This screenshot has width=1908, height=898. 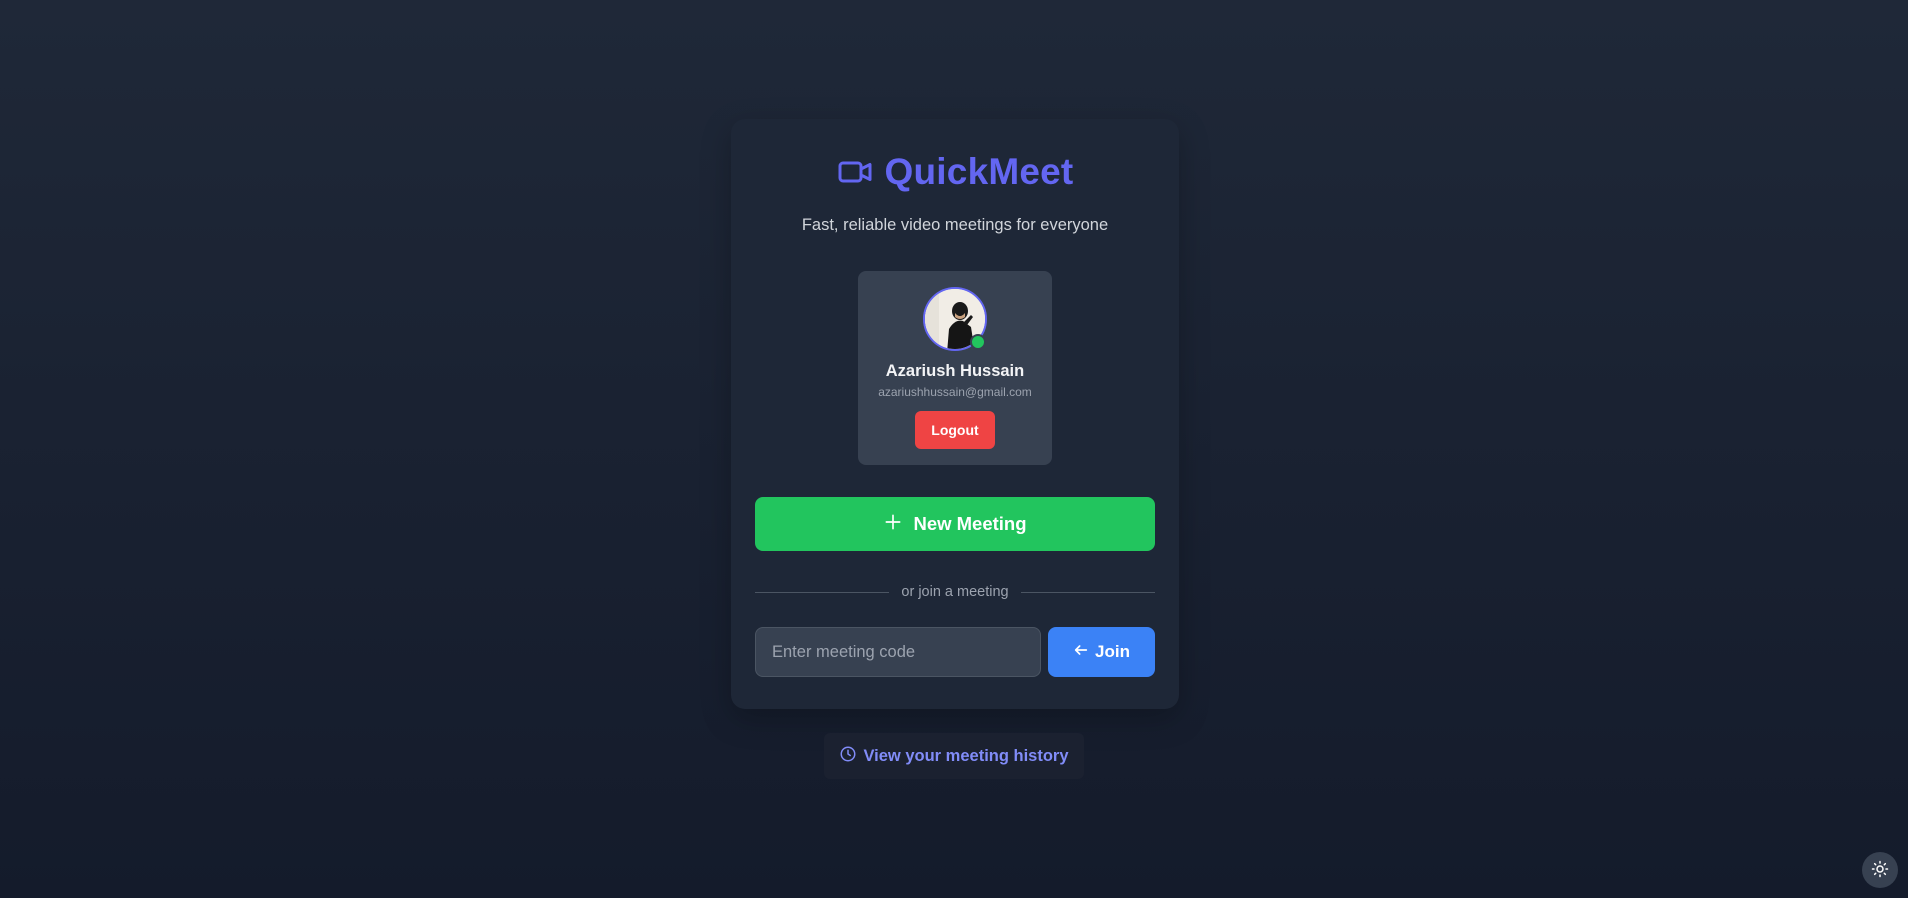 I want to click on brand-header: QuickMeet, so click(x=955, y=172).